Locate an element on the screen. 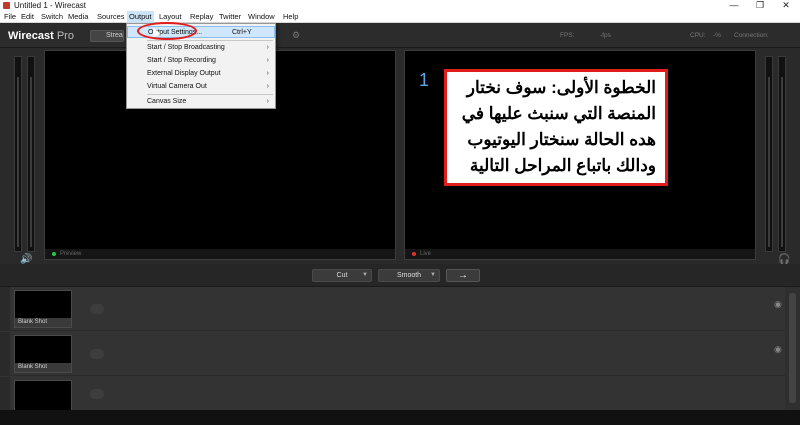 This screenshot has height=425, width=800. menu-window: Window is located at coordinates (261, 17).